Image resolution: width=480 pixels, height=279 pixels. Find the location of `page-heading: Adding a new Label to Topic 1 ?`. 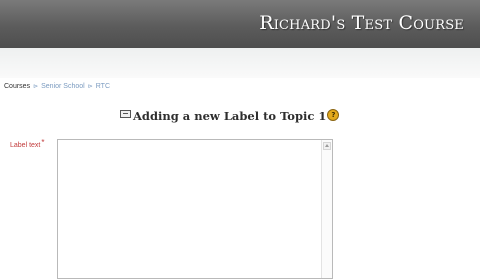

page-heading: Adding a new Label to Topic 1 ? is located at coordinates (230, 116).